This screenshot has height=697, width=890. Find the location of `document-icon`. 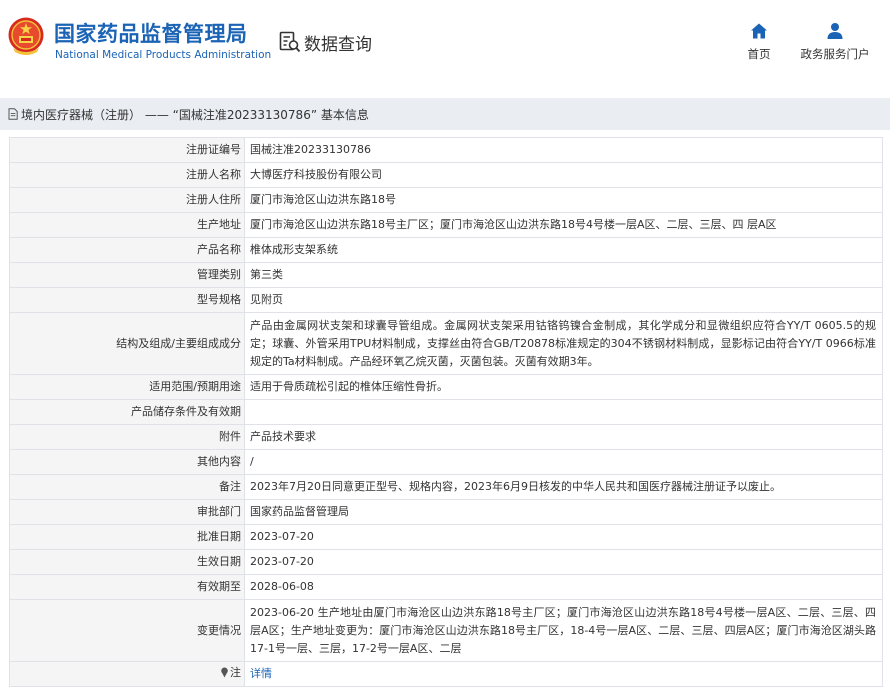

document-icon is located at coordinates (13, 114).